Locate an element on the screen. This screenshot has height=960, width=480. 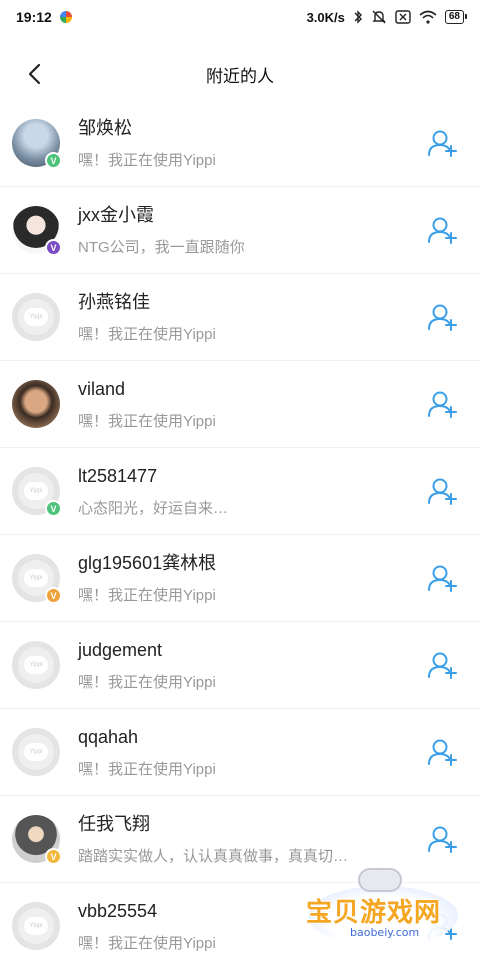
list-item: V 邹焕松 嘿！我正在使用Yippi is located at coordinates (240, 143).